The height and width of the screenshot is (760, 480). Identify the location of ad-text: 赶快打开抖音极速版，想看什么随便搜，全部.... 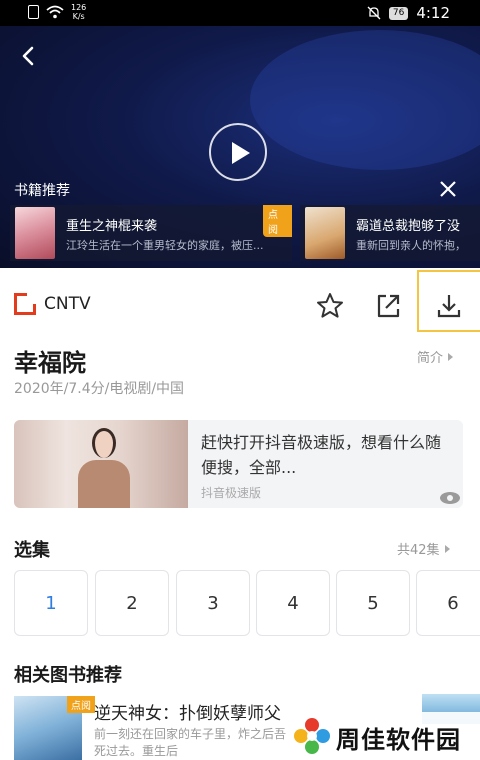
(321, 455).